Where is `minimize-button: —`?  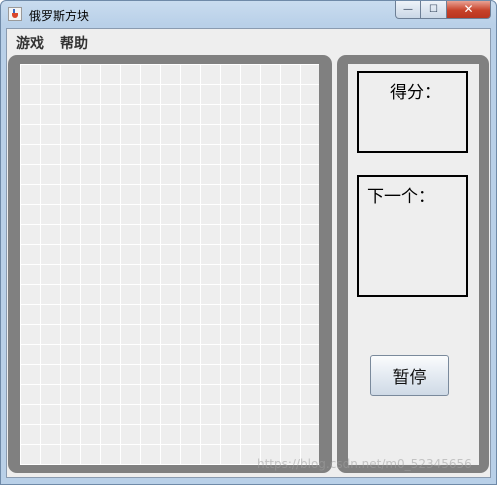 minimize-button: — is located at coordinates (408, 10).